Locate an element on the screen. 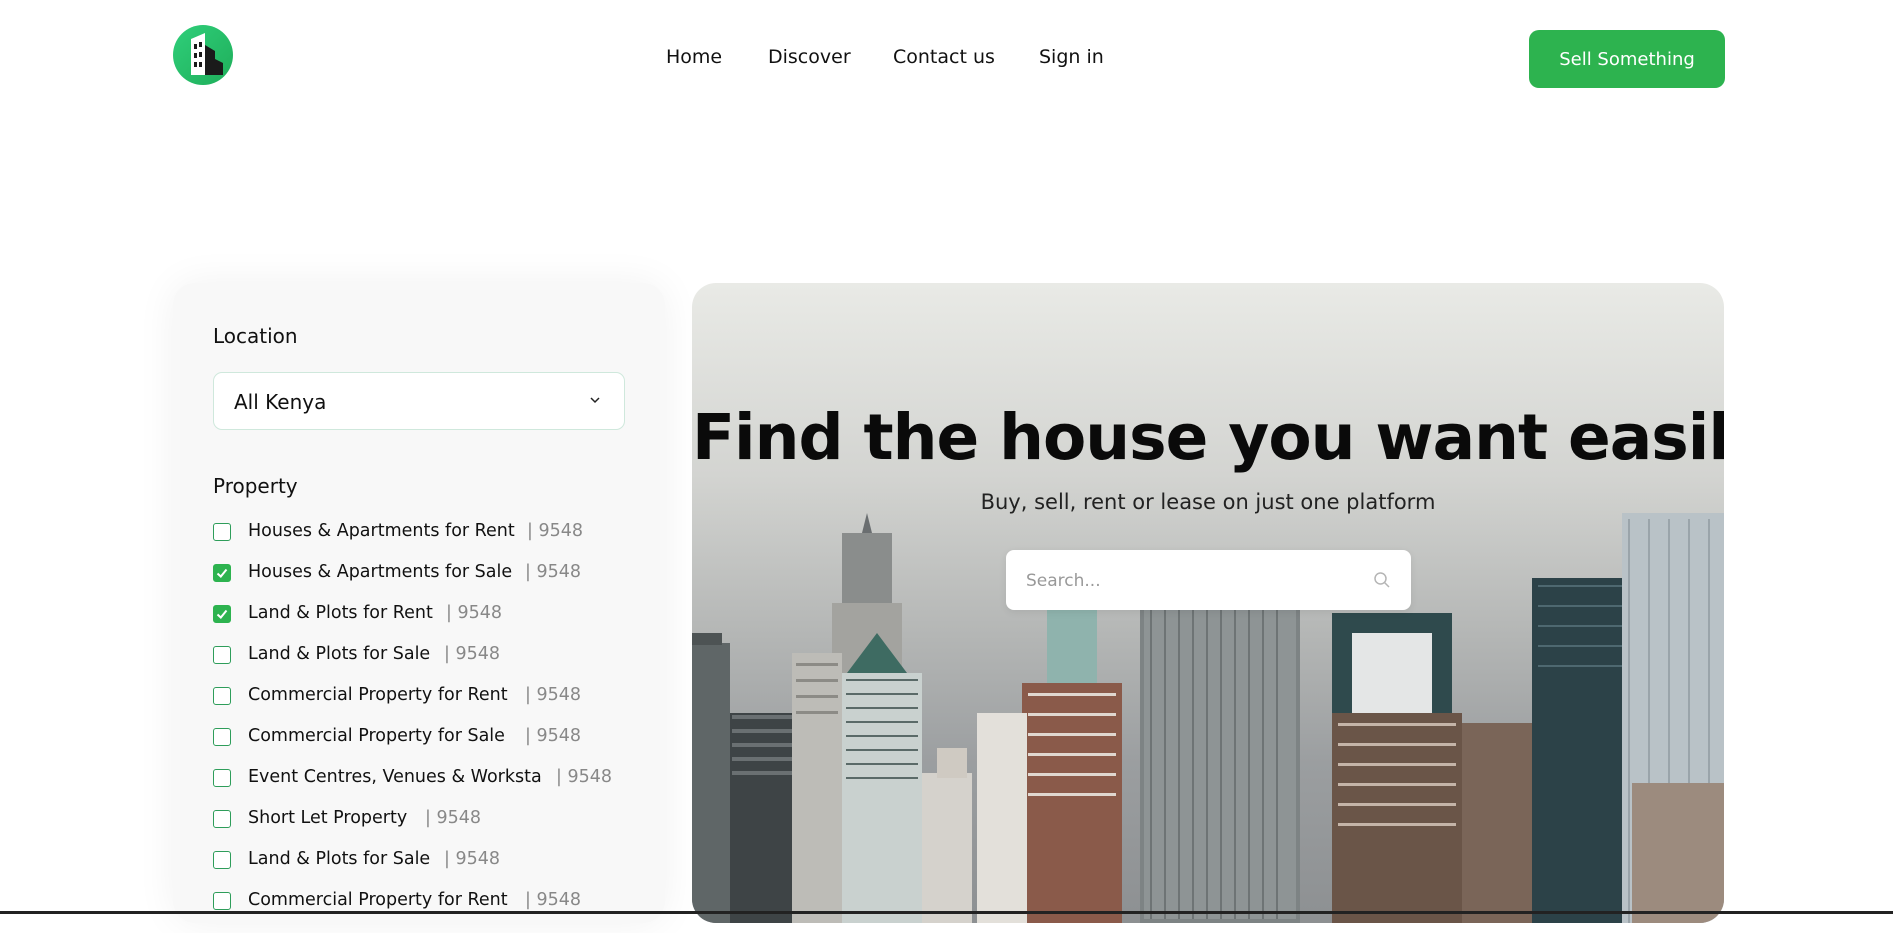 Image resolution: width=1893 pixels, height=933 pixels. property-option-label: Event Centres, Venues & Worksta is located at coordinates (395, 777).